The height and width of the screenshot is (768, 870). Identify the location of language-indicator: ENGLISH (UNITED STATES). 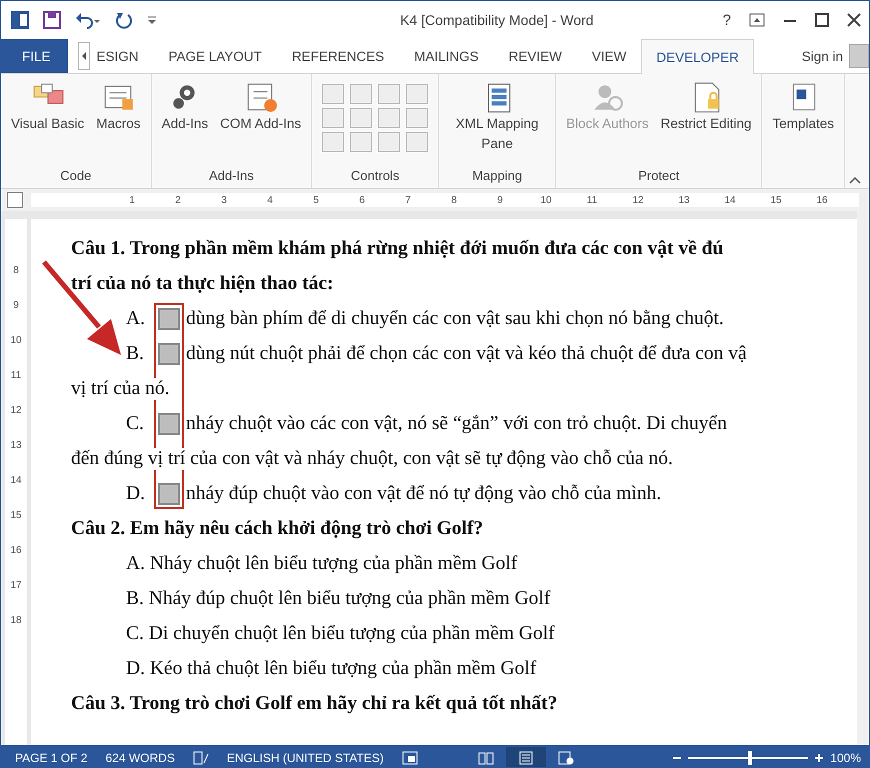
(305, 758).